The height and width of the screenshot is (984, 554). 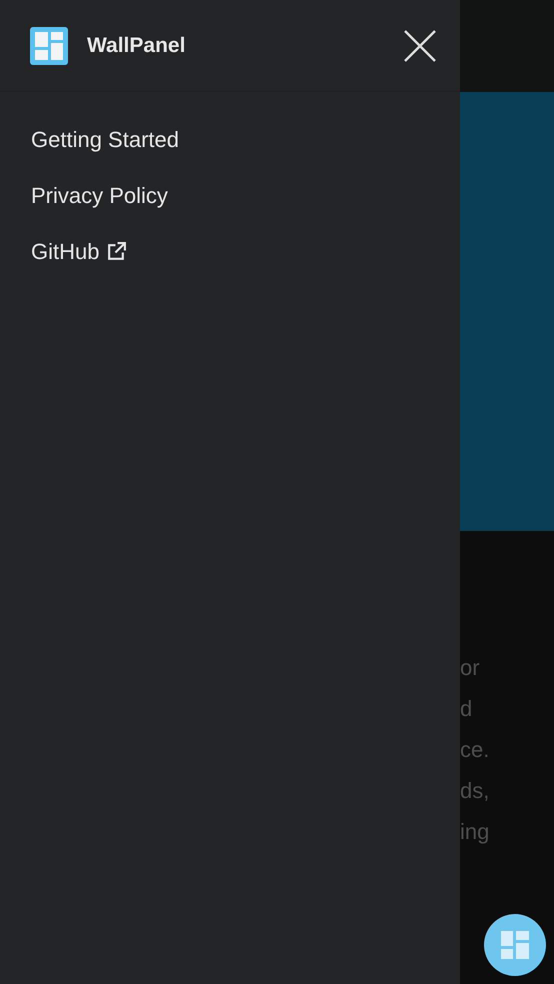 What do you see at coordinates (117, 251) in the screenshot?
I see `external-link-icon` at bounding box center [117, 251].